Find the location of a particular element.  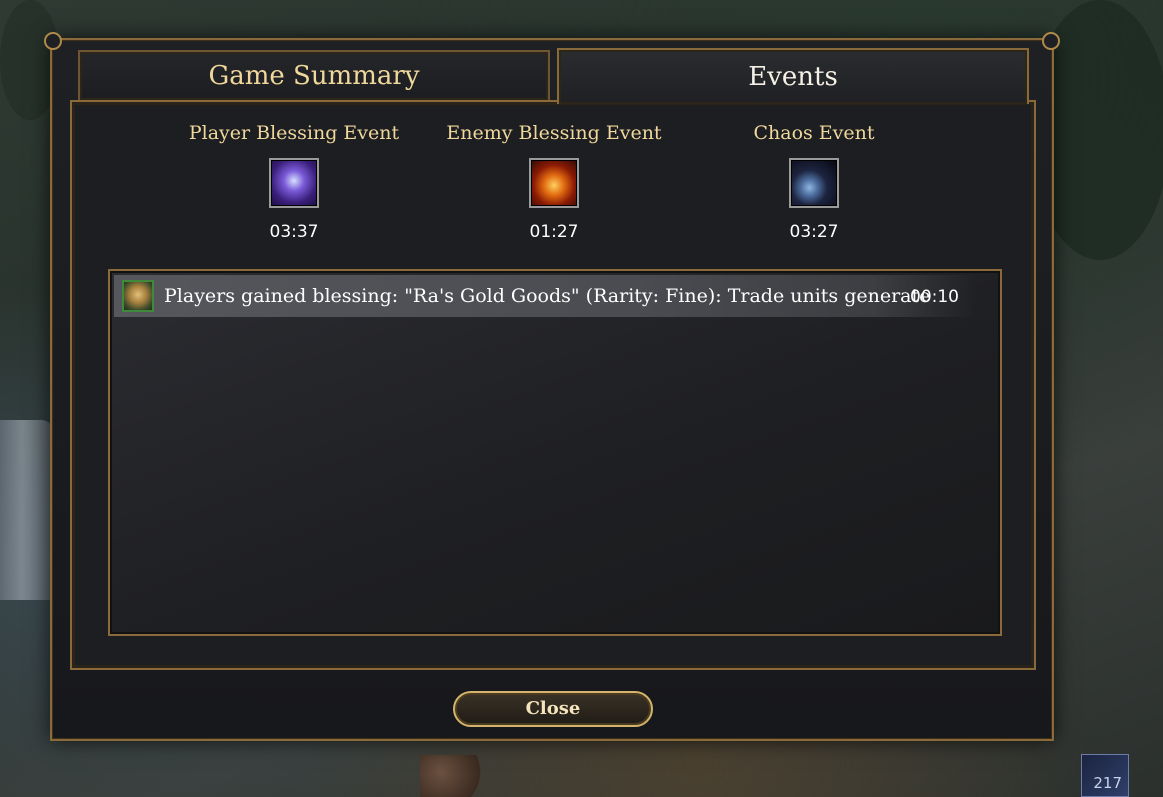

player-blessing-event: Player Blessing Event 03:37 is located at coordinates (294, 182).